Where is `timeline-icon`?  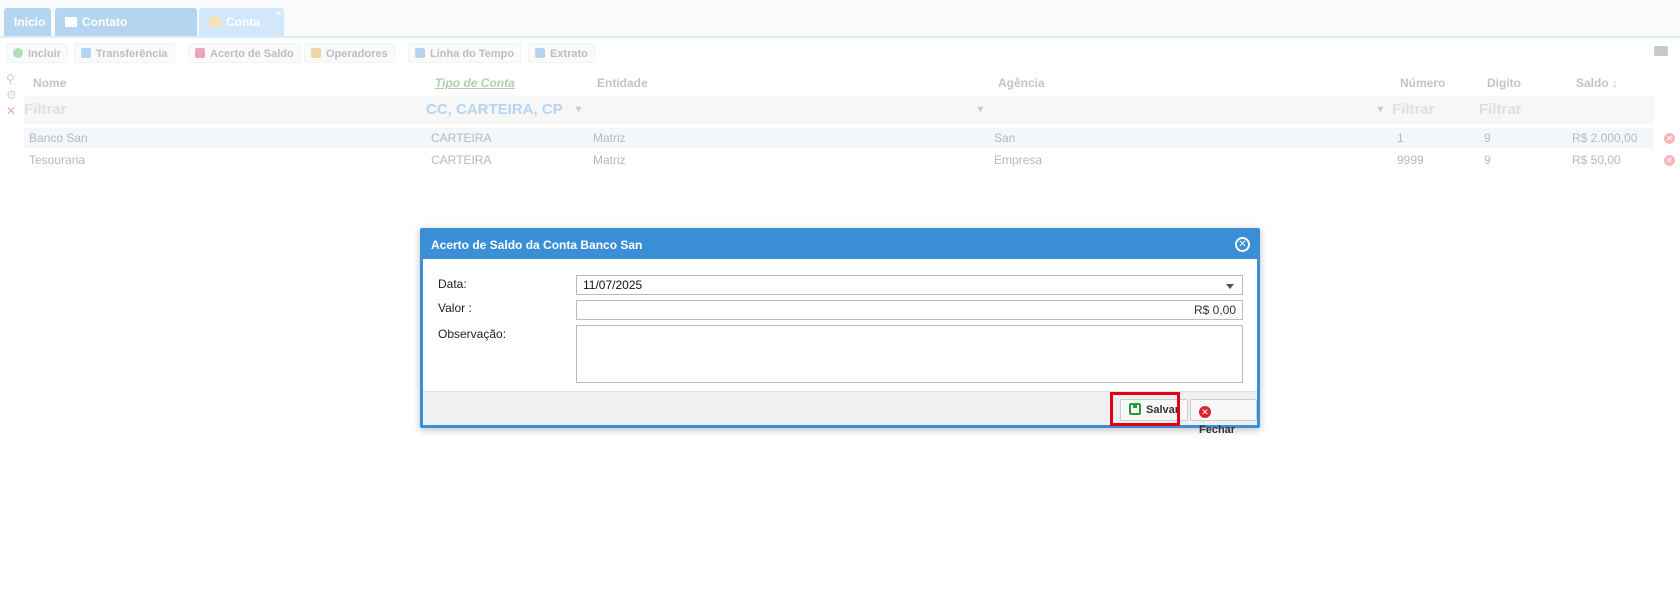 timeline-icon is located at coordinates (420, 53).